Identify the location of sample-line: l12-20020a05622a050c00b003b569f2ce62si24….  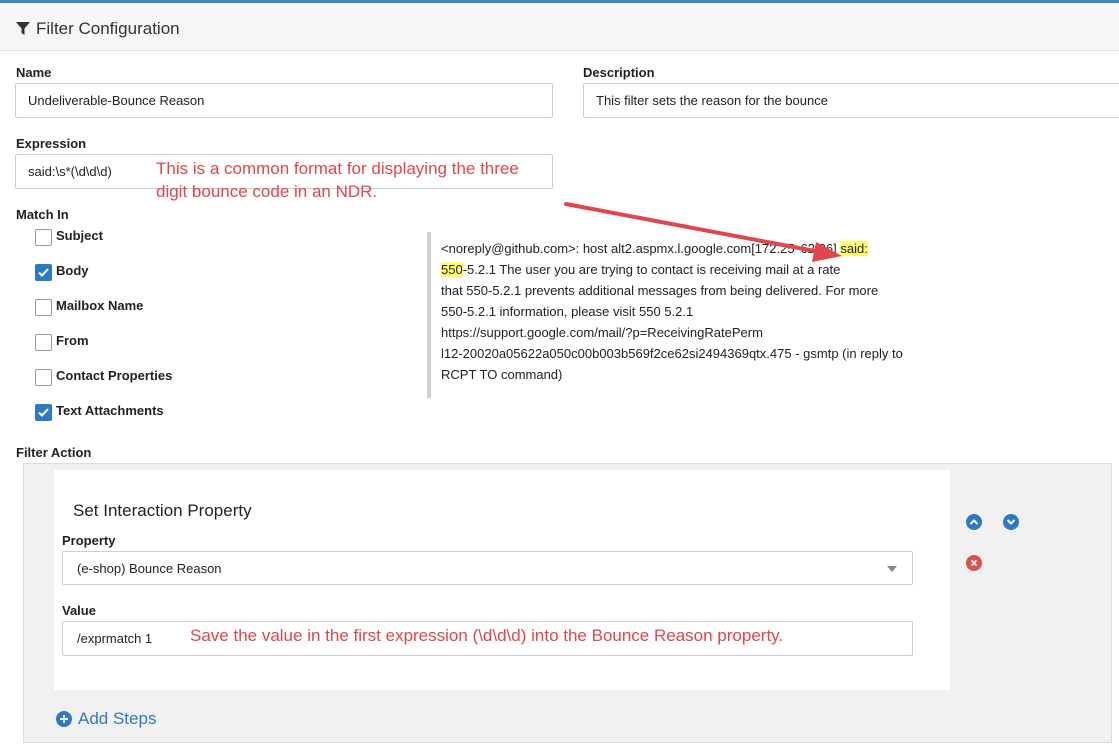
(672, 353).